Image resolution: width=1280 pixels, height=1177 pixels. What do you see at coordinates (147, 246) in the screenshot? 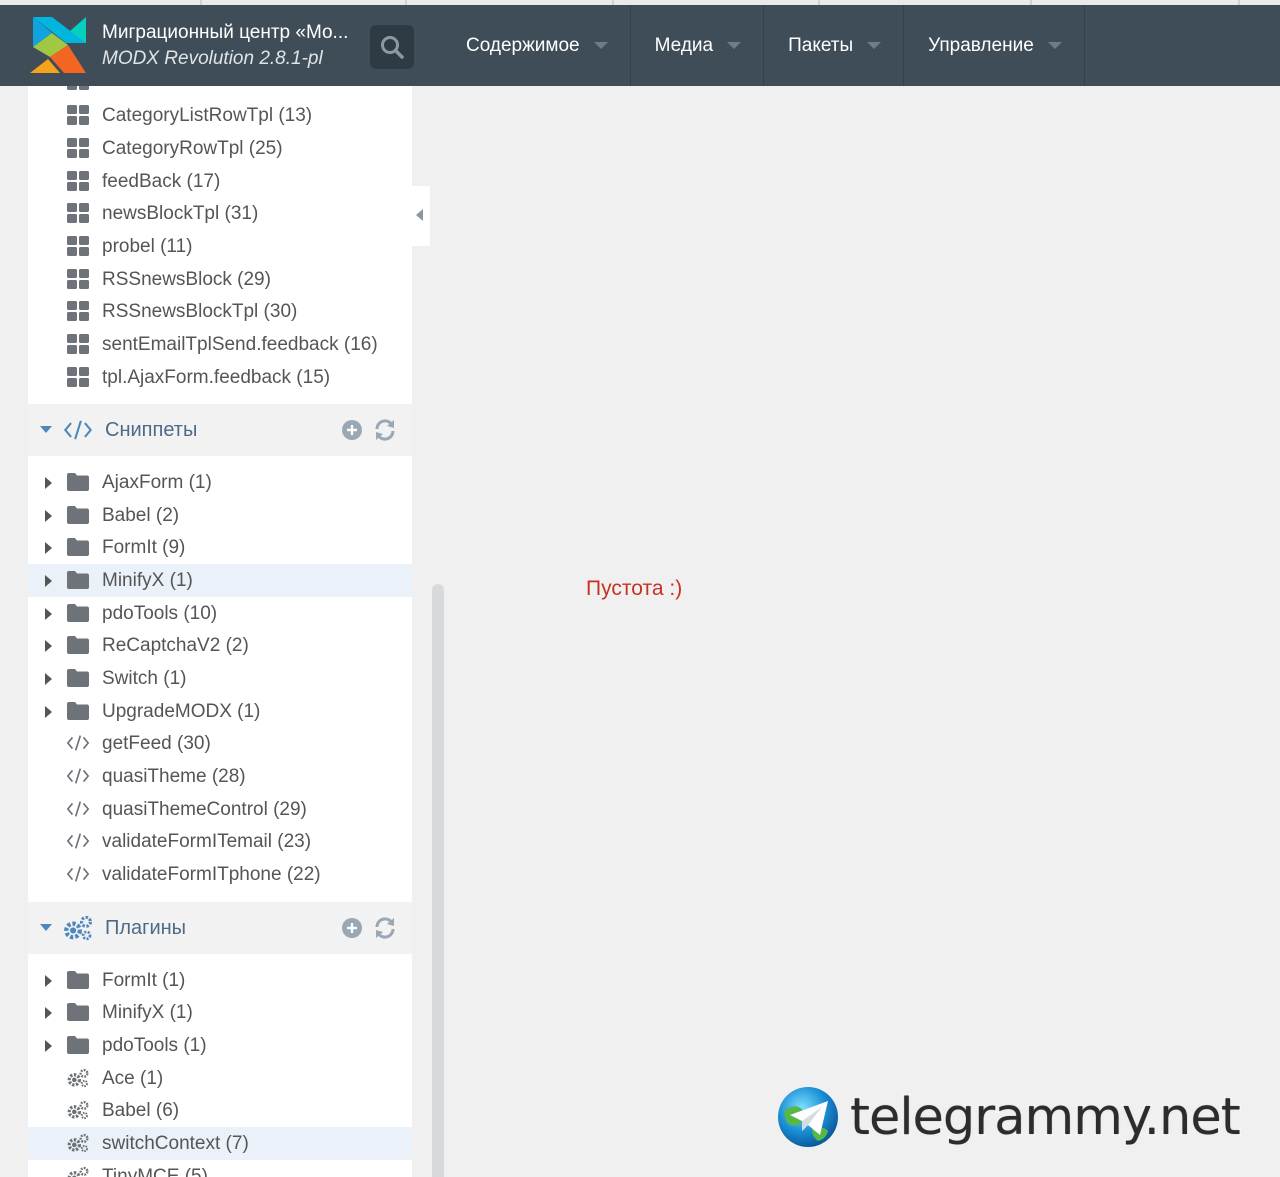
I see `tree-row-label: probel (11)` at bounding box center [147, 246].